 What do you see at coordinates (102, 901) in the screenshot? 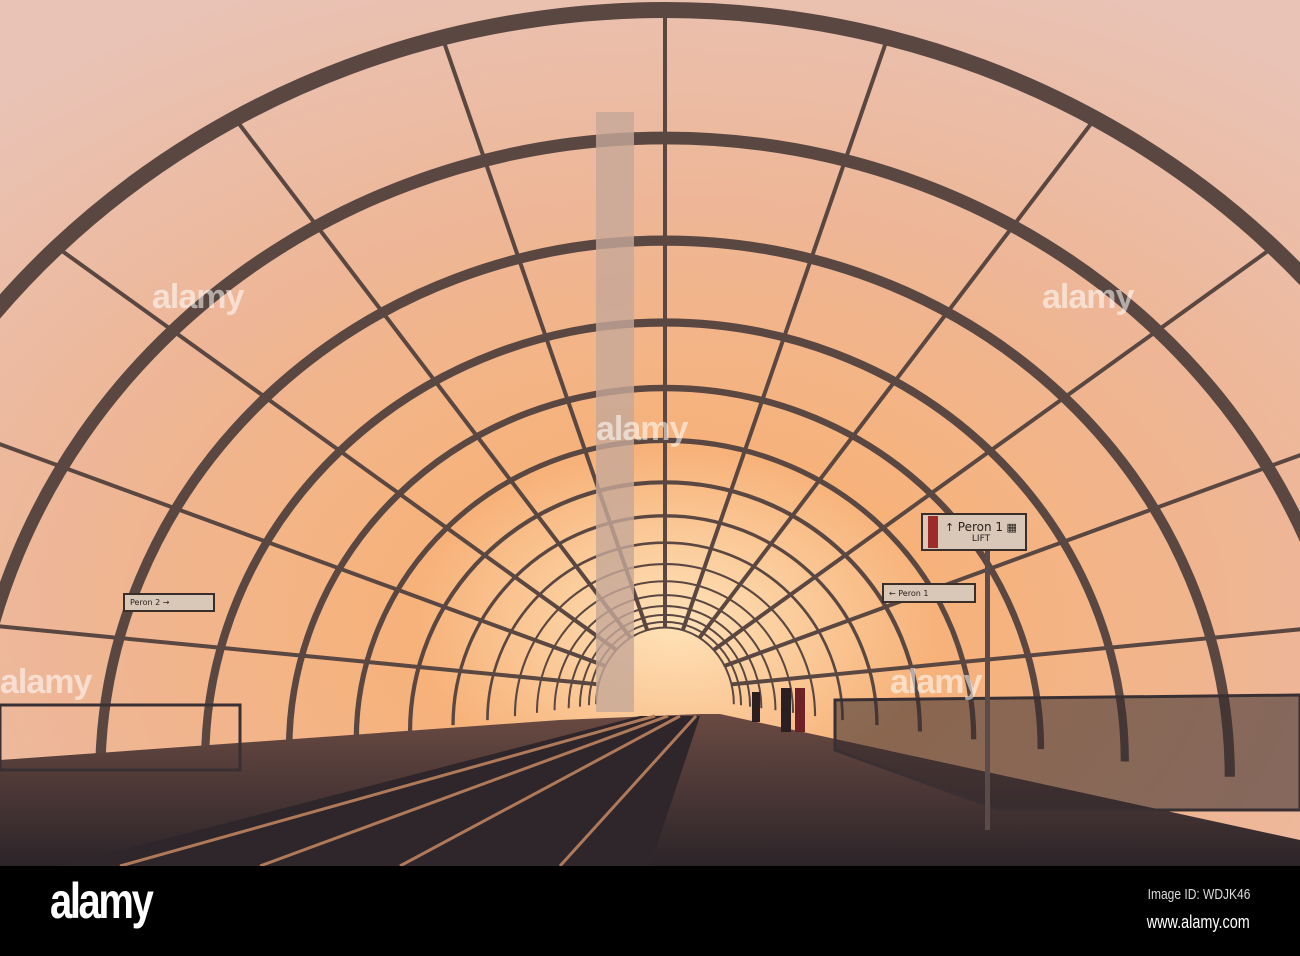
I see `alamy-logo: alamy` at bounding box center [102, 901].